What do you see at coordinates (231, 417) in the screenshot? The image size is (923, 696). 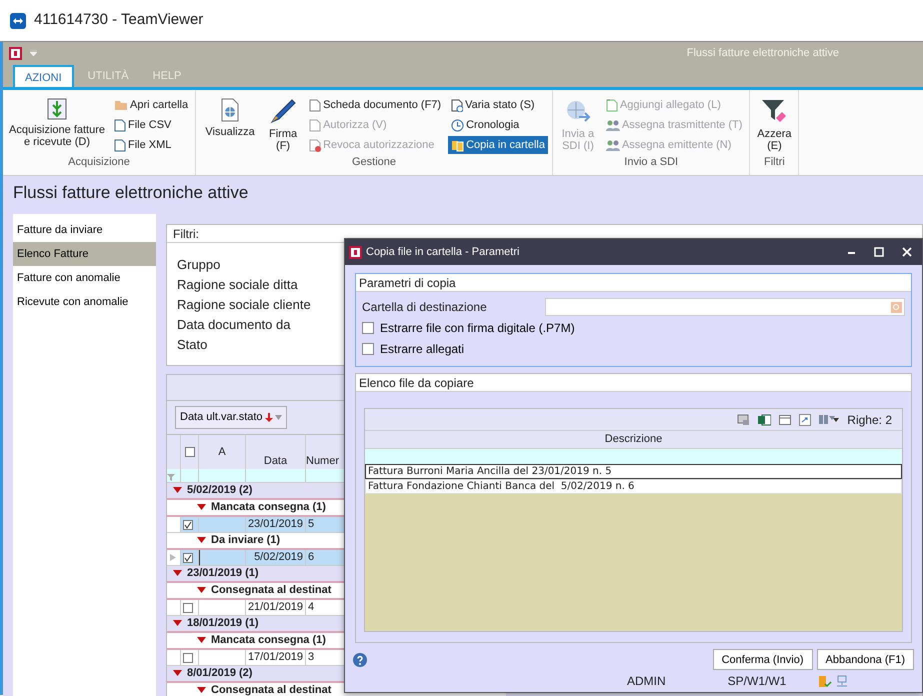 I see `sort-chip: Data ult.var.stato` at bounding box center [231, 417].